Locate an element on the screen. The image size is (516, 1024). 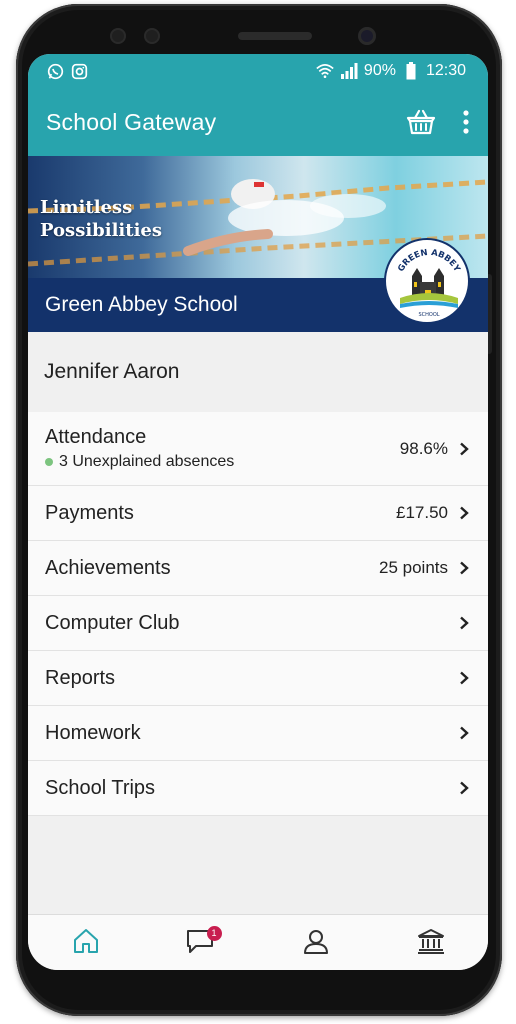
whatsapp-icon is located at coordinates (55, 71).